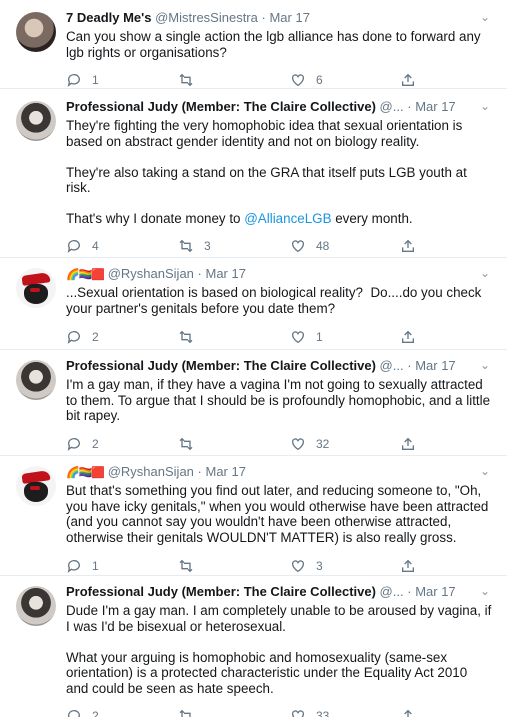  What do you see at coordinates (206, 17) in the screenshot?
I see `user-handle: @MistresSinestra` at bounding box center [206, 17].